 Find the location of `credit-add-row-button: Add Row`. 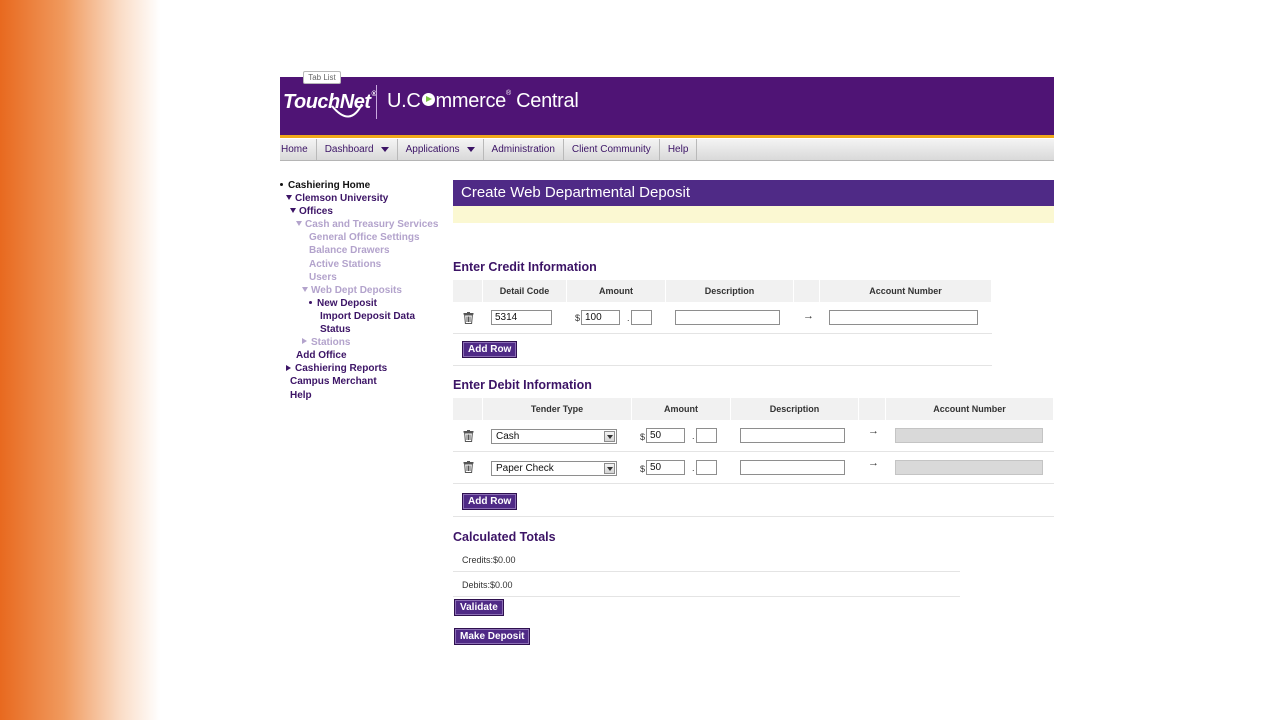

credit-add-row-button: Add Row is located at coordinates (490, 349).